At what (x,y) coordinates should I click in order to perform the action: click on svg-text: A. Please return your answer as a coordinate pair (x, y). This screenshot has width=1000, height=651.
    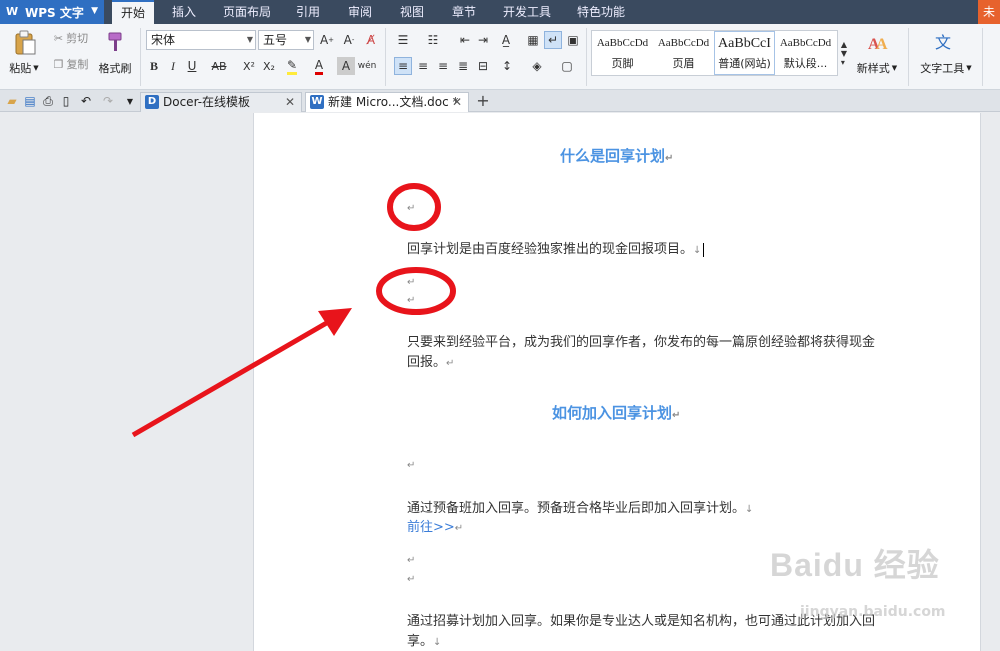
    Looking at the image, I should click on (882, 44).